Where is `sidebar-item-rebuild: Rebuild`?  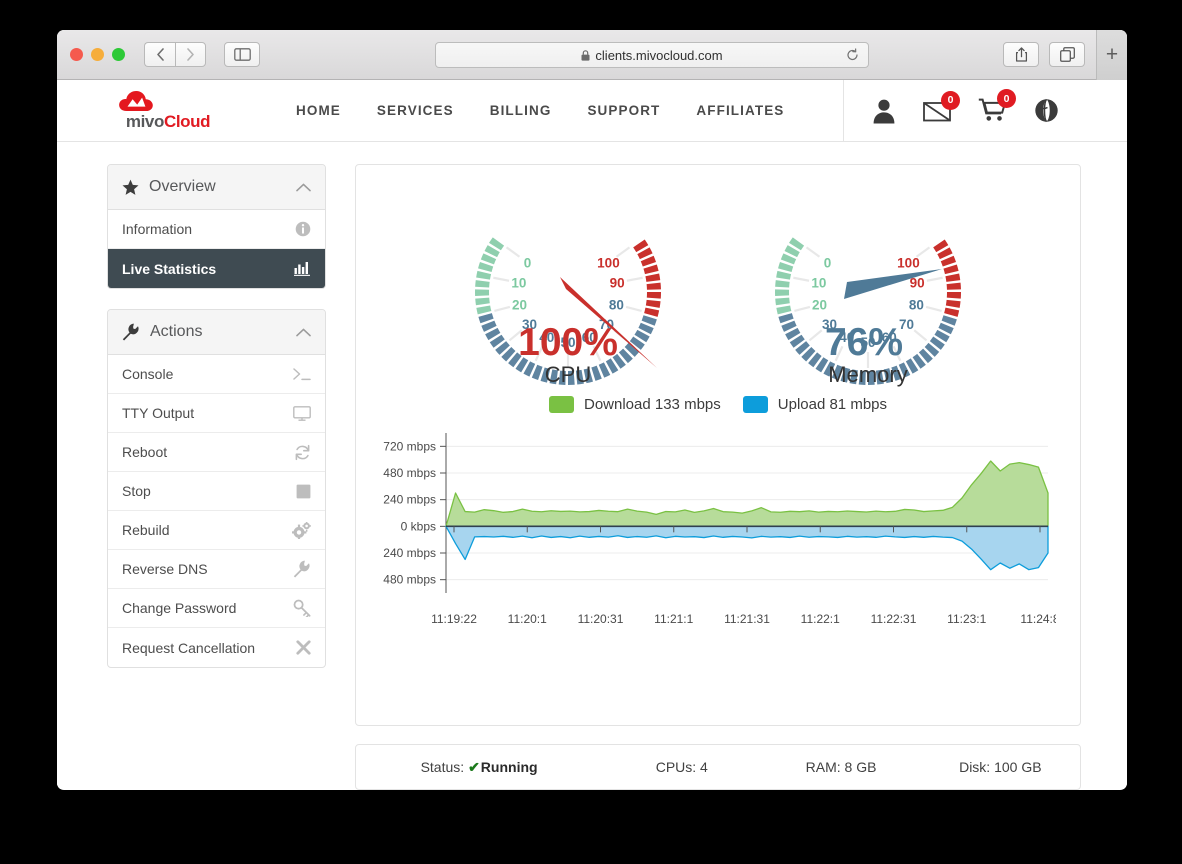 sidebar-item-rebuild: Rebuild is located at coordinates (216, 530).